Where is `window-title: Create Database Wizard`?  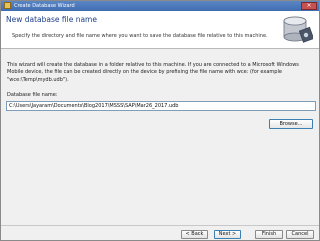 window-title: Create Database Wizard is located at coordinates (44, 6).